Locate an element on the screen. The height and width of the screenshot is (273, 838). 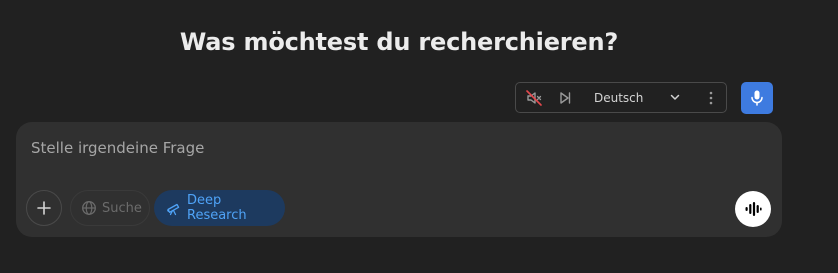
globe-icon is located at coordinates (89, 208).